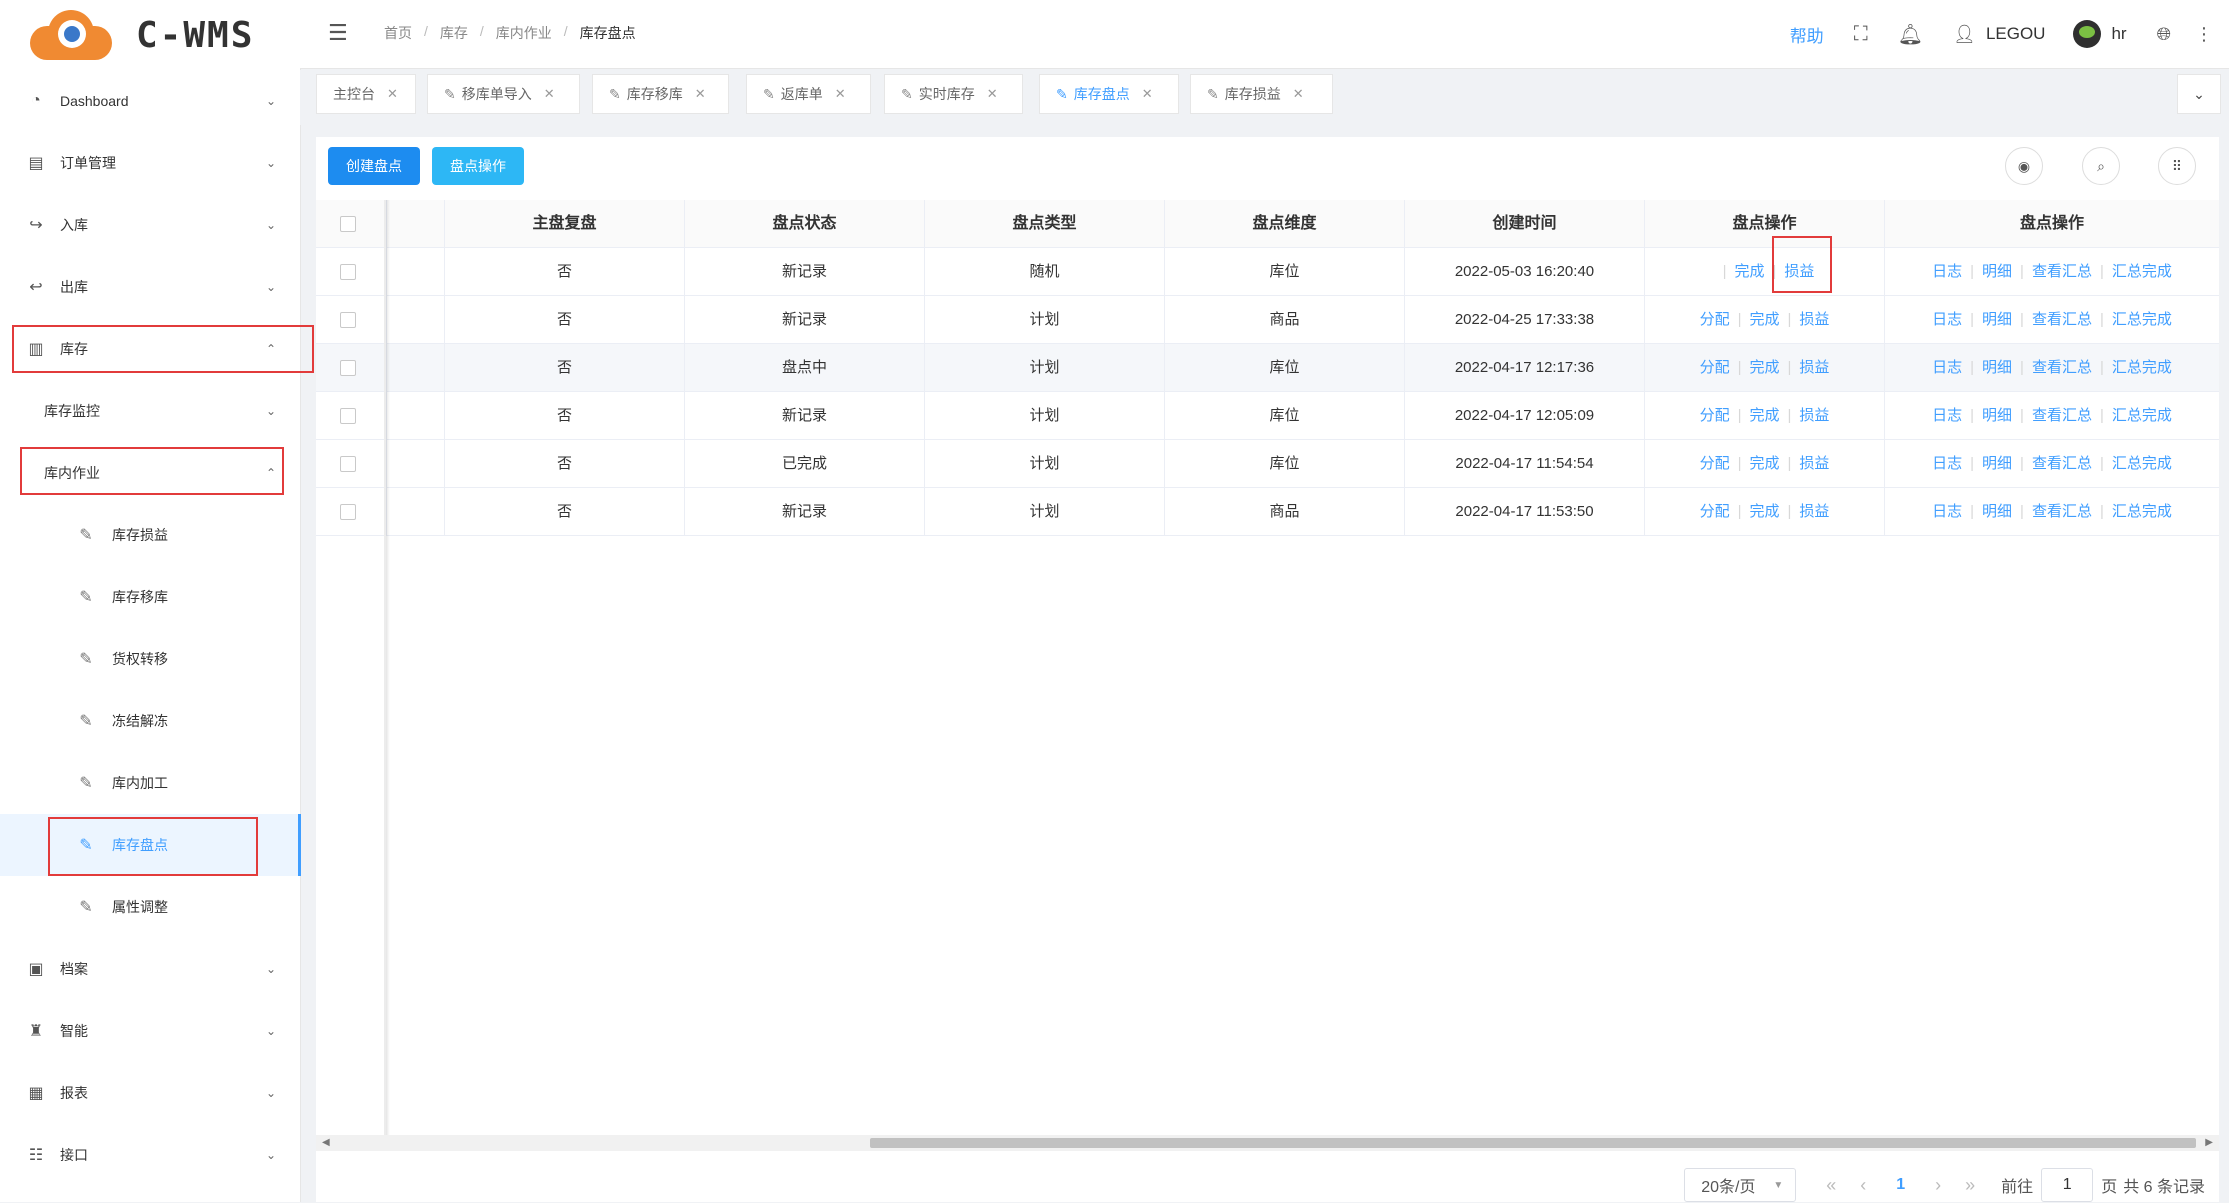 The image size is (2229, 1203). What do you see at coordinates (2024, 166) in the screenshot?
I see `eye-icon: ◉` at bounding box center [2024, 166].